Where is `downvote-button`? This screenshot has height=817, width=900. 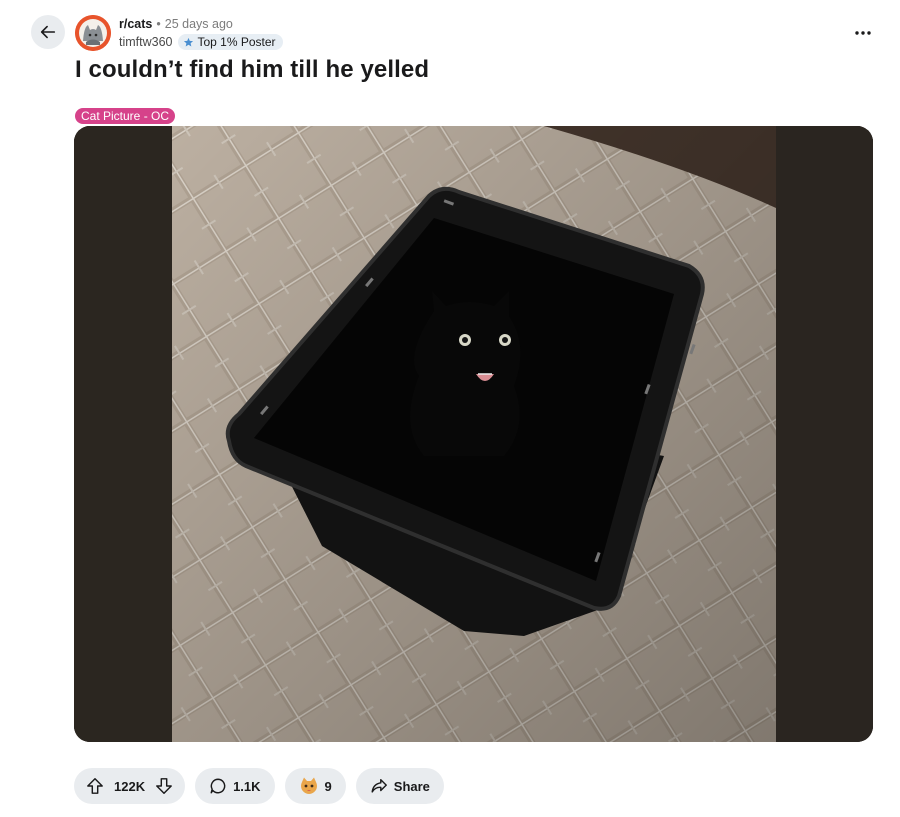
downvote-button is located at coordinates (164, 786).